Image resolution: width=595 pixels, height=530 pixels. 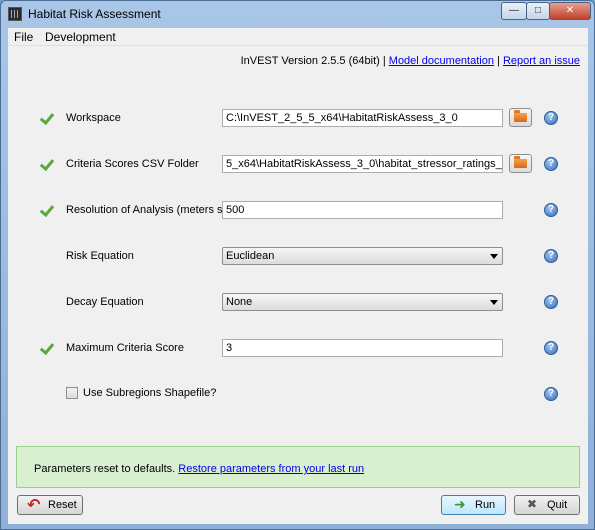 I want to click on close-button: ✕, so click(x=570, y=11).